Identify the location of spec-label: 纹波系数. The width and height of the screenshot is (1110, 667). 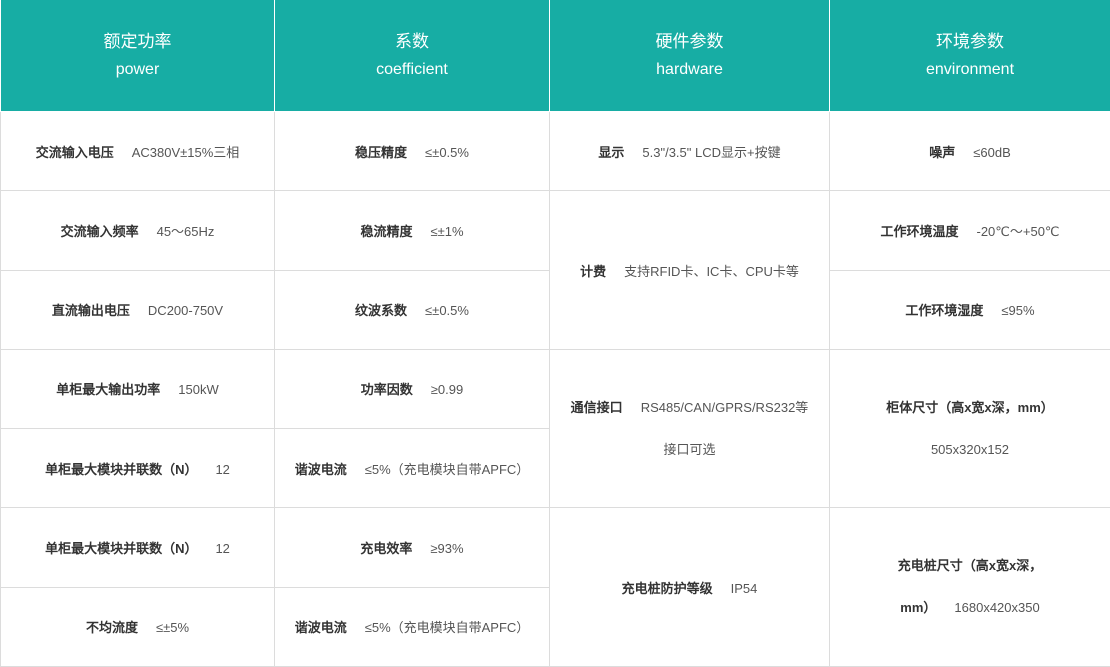
(381, 311).